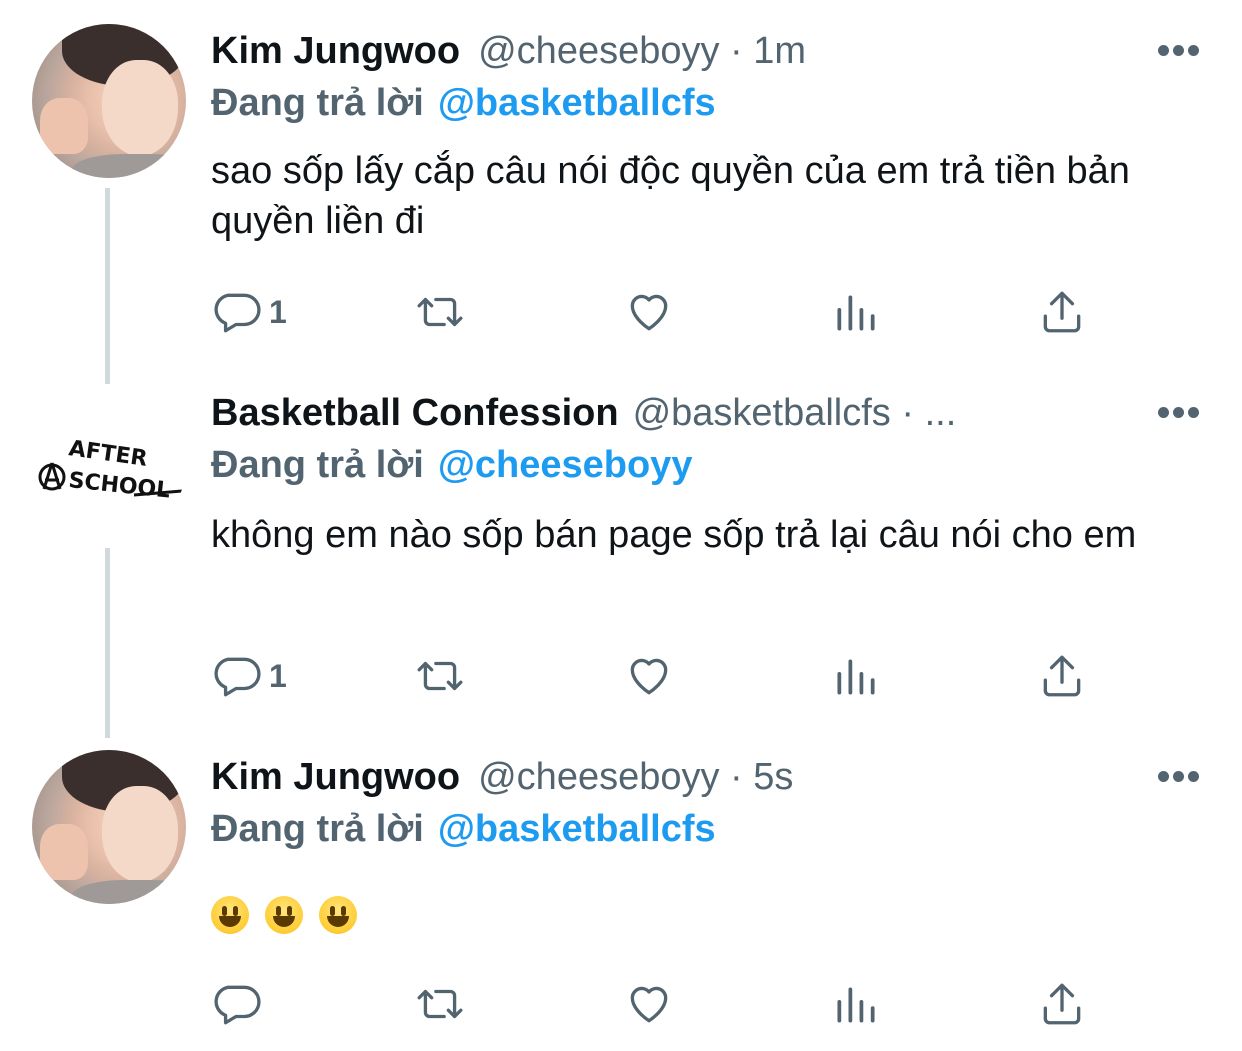 The height and width of the screenshot is (1051, 1242). I want to click on after-school-logo: AFTER SCHOOL, so click(110, 470).